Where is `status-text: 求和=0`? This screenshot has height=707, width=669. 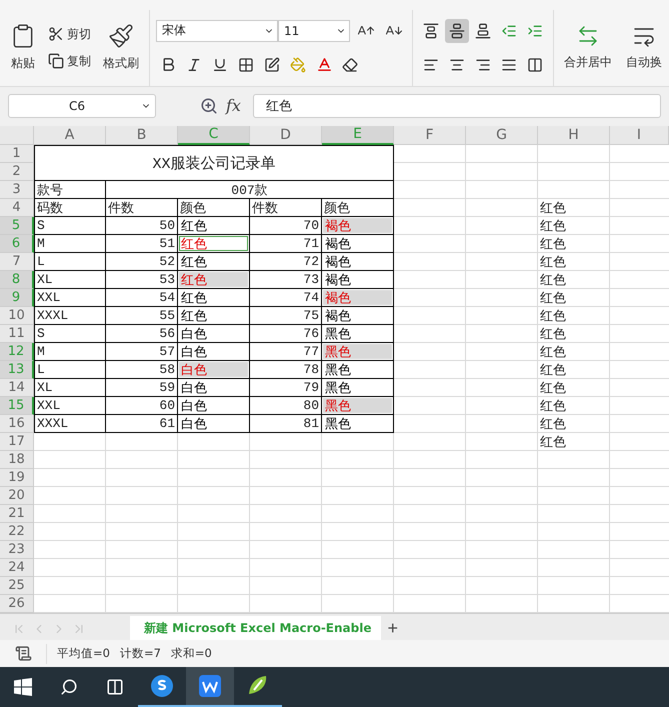 status-text: 求和=0 is located at coordinates (191, 654).